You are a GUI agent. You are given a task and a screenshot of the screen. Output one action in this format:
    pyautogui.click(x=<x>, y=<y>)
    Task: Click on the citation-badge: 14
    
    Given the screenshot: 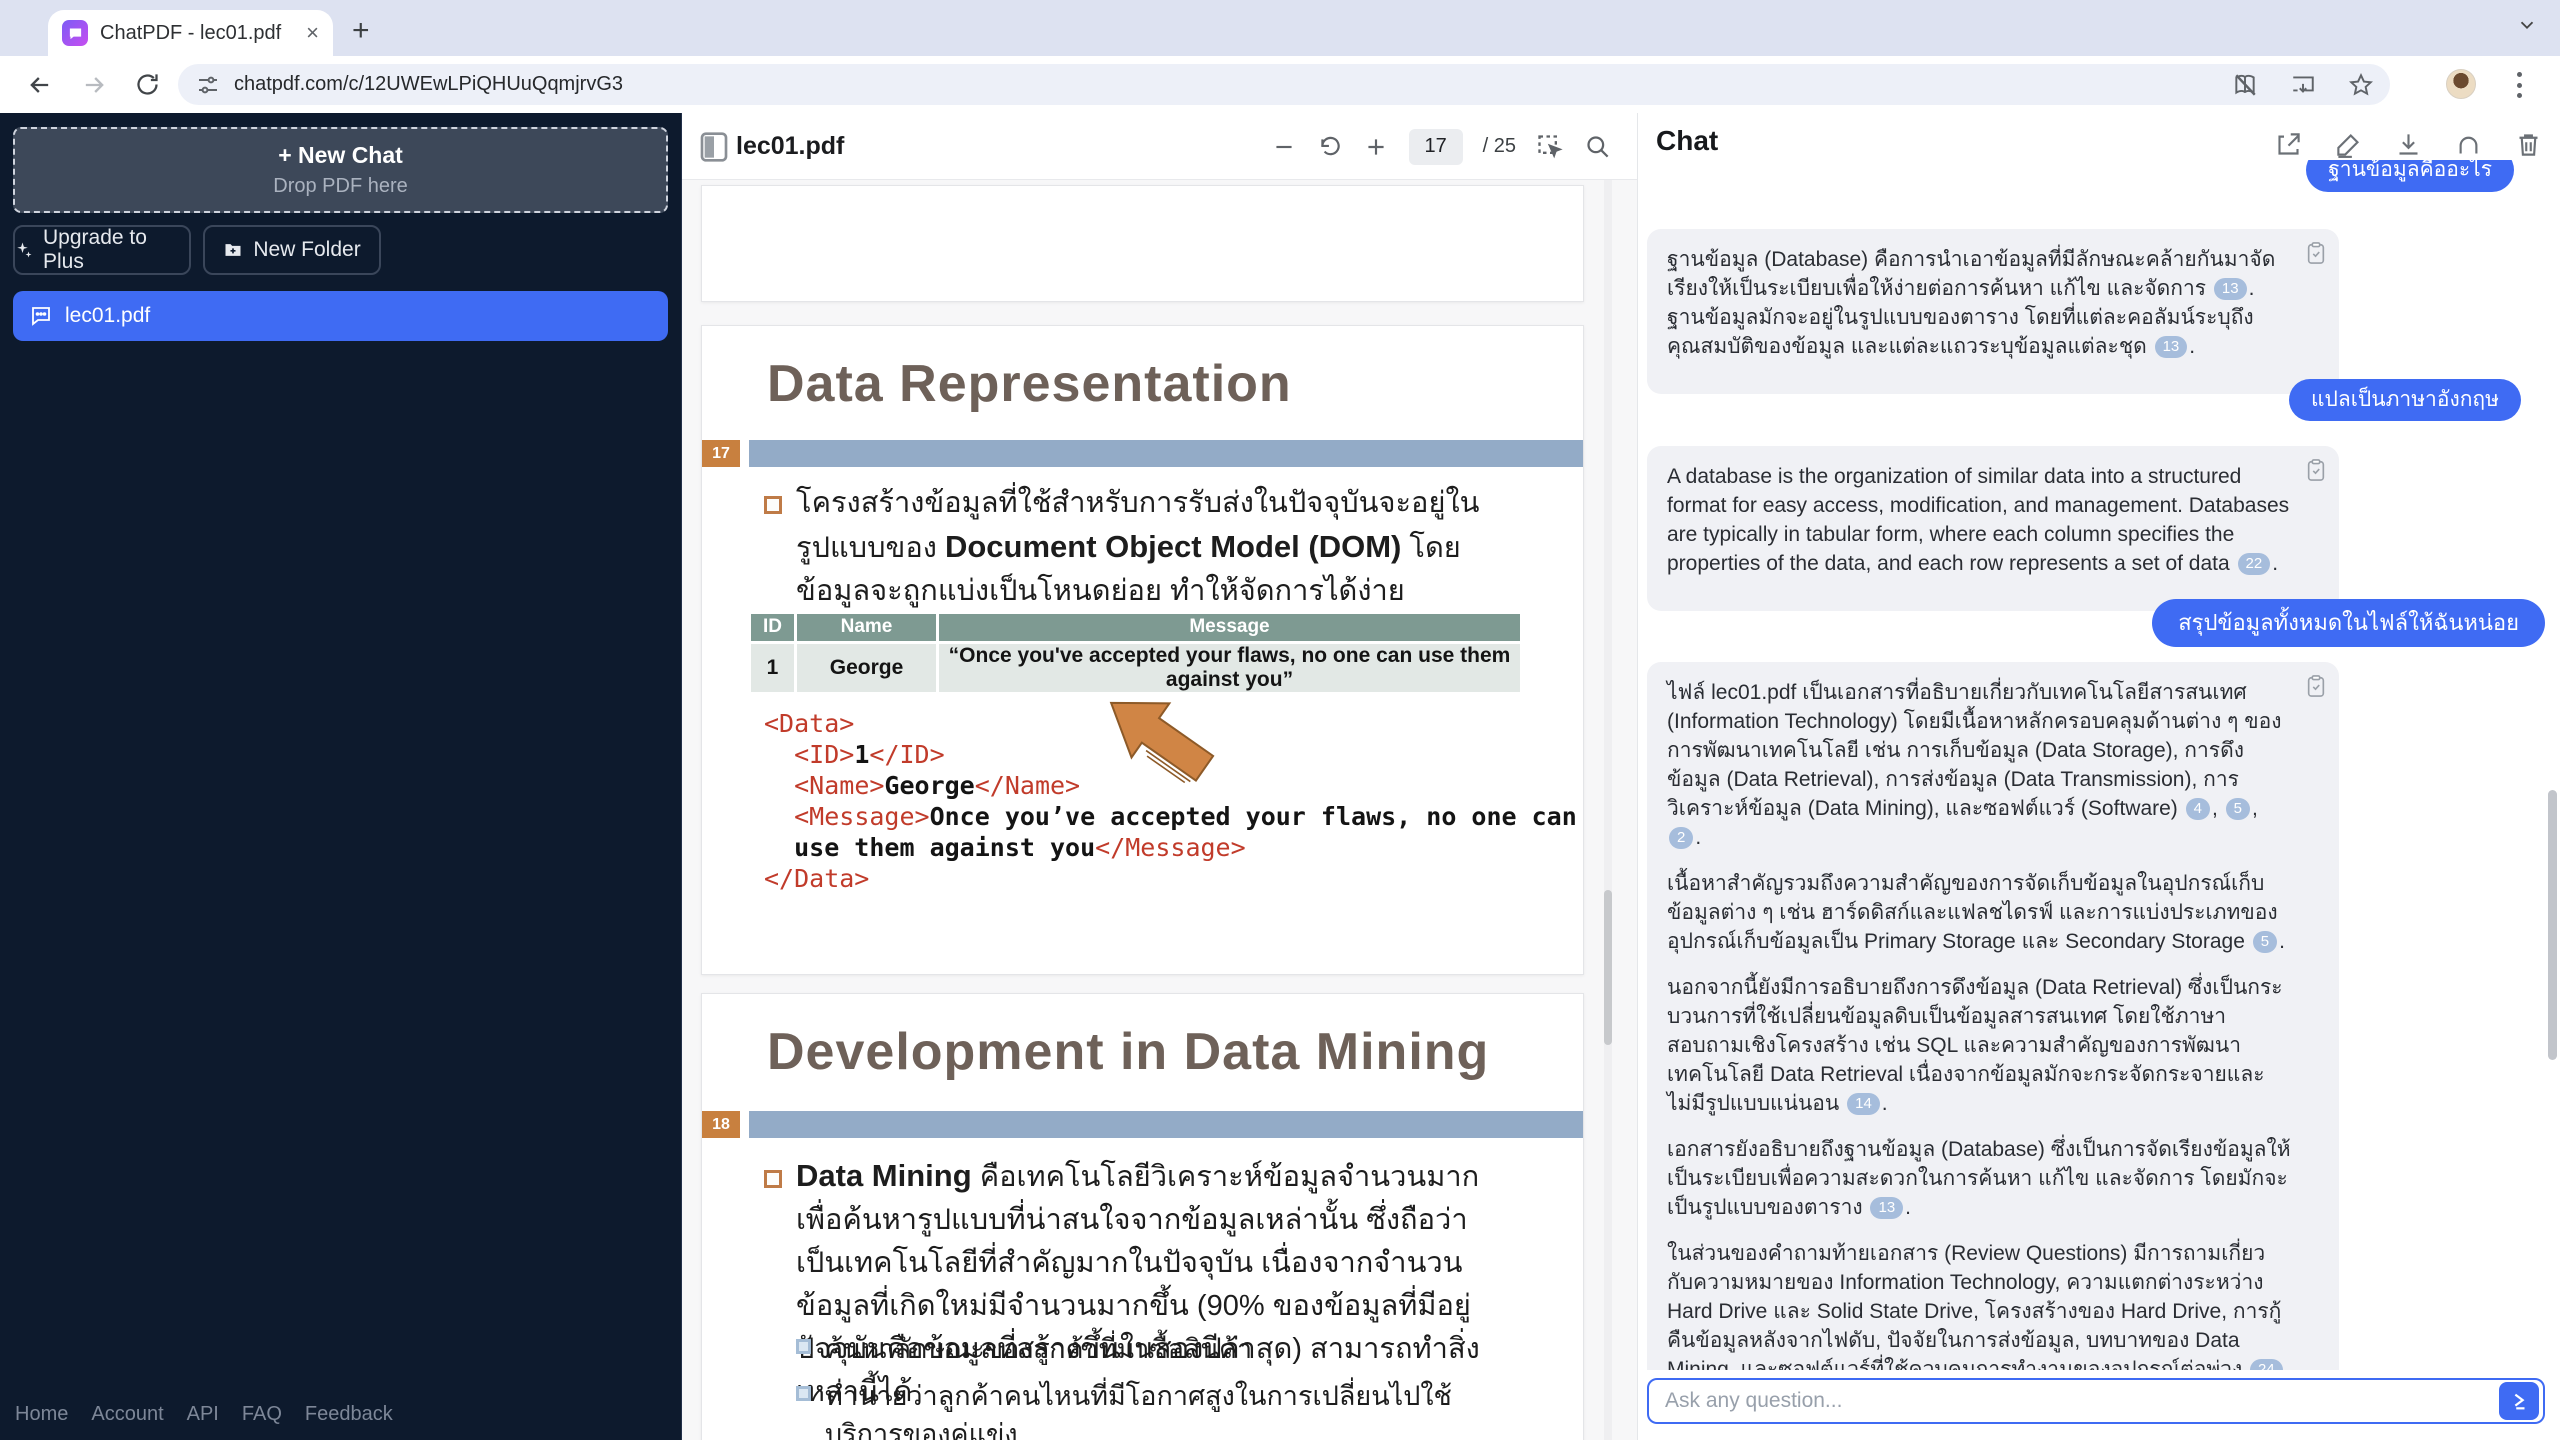 What is the action you would take?
    pyautogui.click(x=1863, y=1104)
    